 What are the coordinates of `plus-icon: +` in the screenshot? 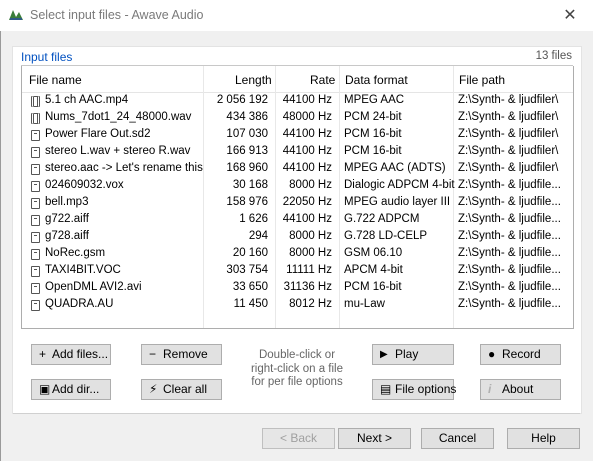 It's located at (43, 354).